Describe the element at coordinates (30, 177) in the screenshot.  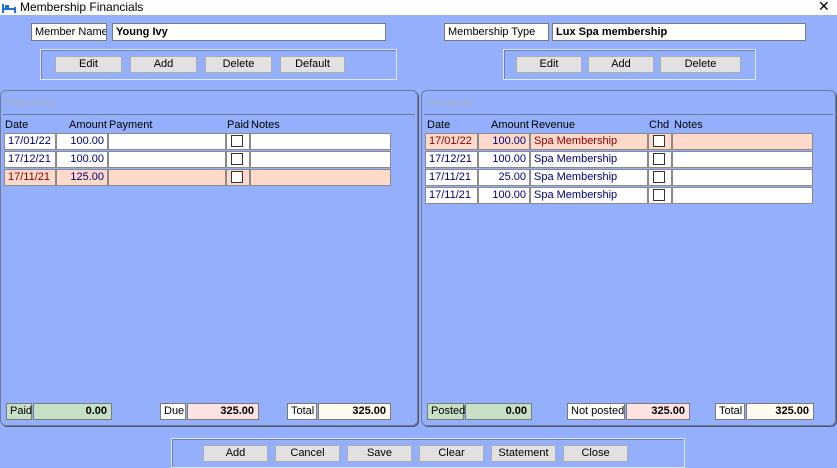
I see `payment-date: 17/11/21` at that location.